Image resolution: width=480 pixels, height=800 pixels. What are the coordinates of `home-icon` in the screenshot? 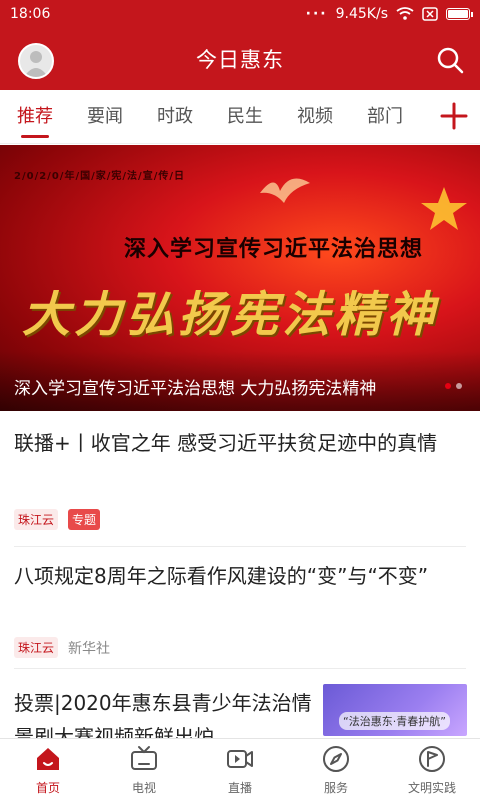 It's located at (48, 759).